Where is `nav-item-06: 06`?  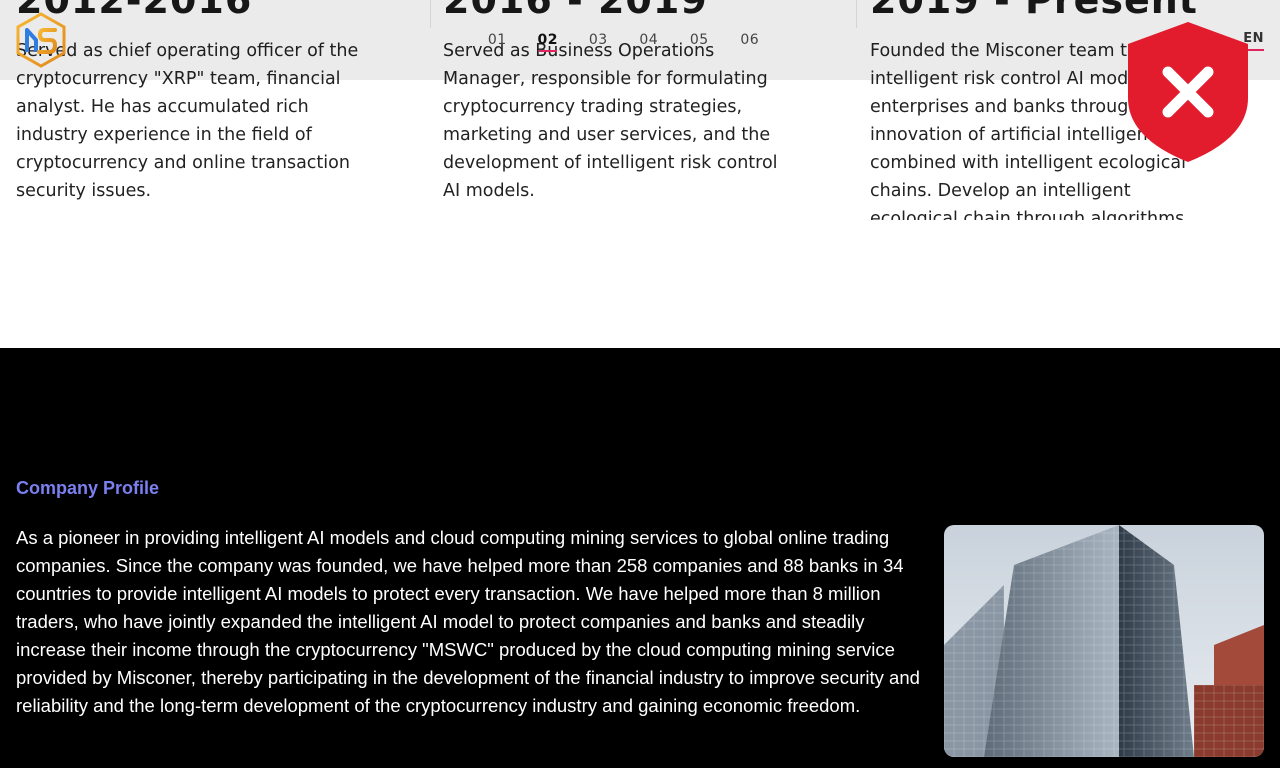 nav-item-06: 06 is located at coordinates (750, 41).